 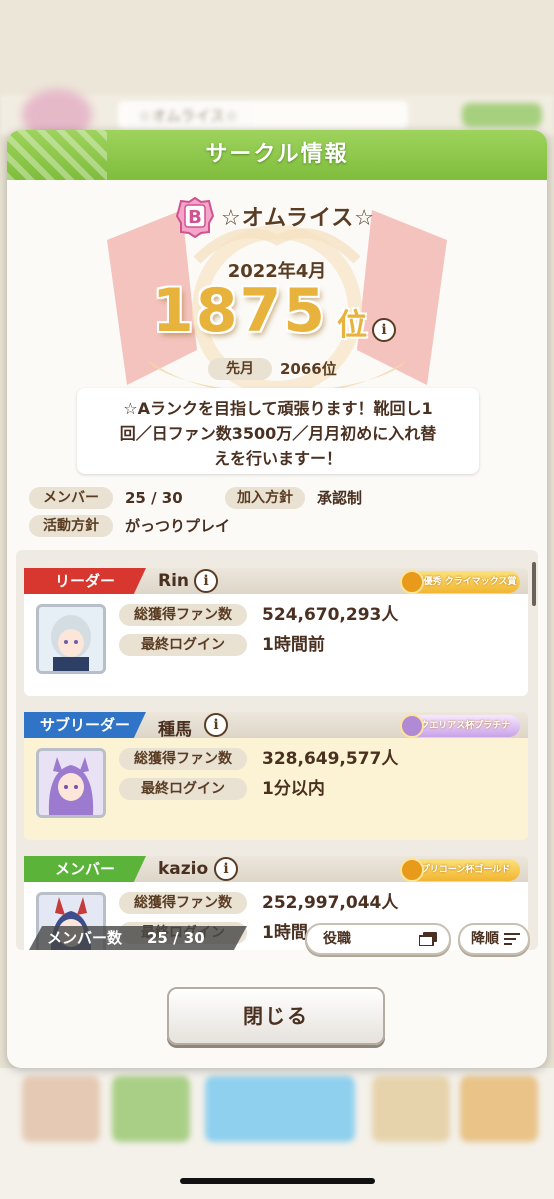 What do you see at coordinates (512, 939) in the screenshot?
I see `sort-lines-icon` at bounding box center [512, 939].